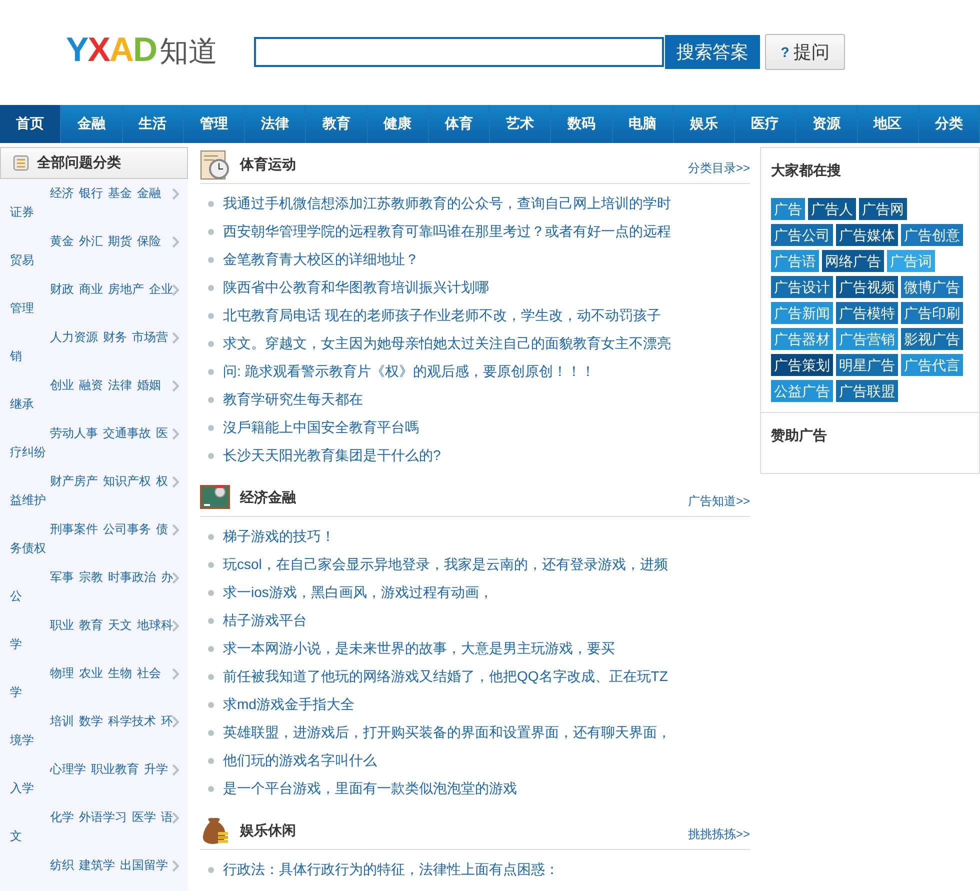 The image size is (980, 891). What do you see at coordinates (87, 824) in the screenshot?
I see `category-links: 化学 外语学习 医学 语文` at bounding box center [87, 824].